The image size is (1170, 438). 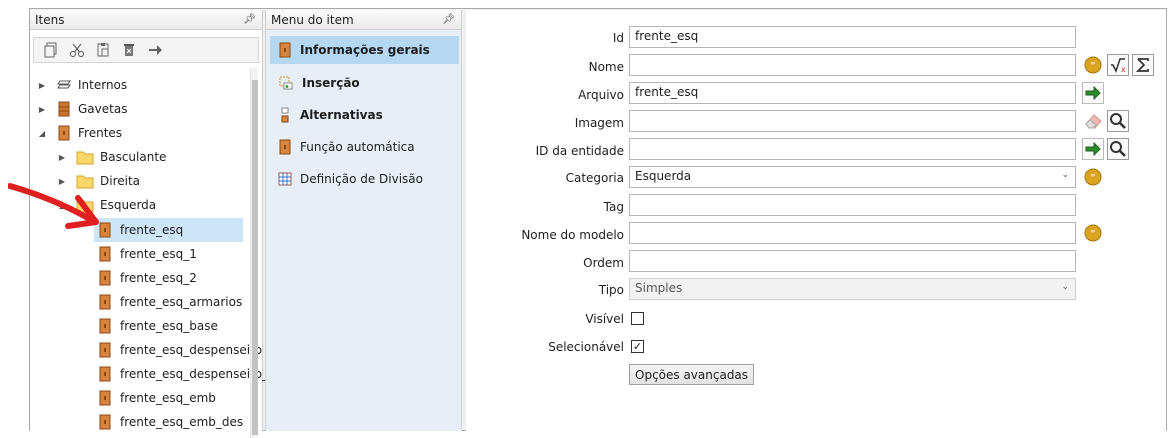 I want to click on tree-item-internos: ▶ Internos, so click(x=81, y=85).